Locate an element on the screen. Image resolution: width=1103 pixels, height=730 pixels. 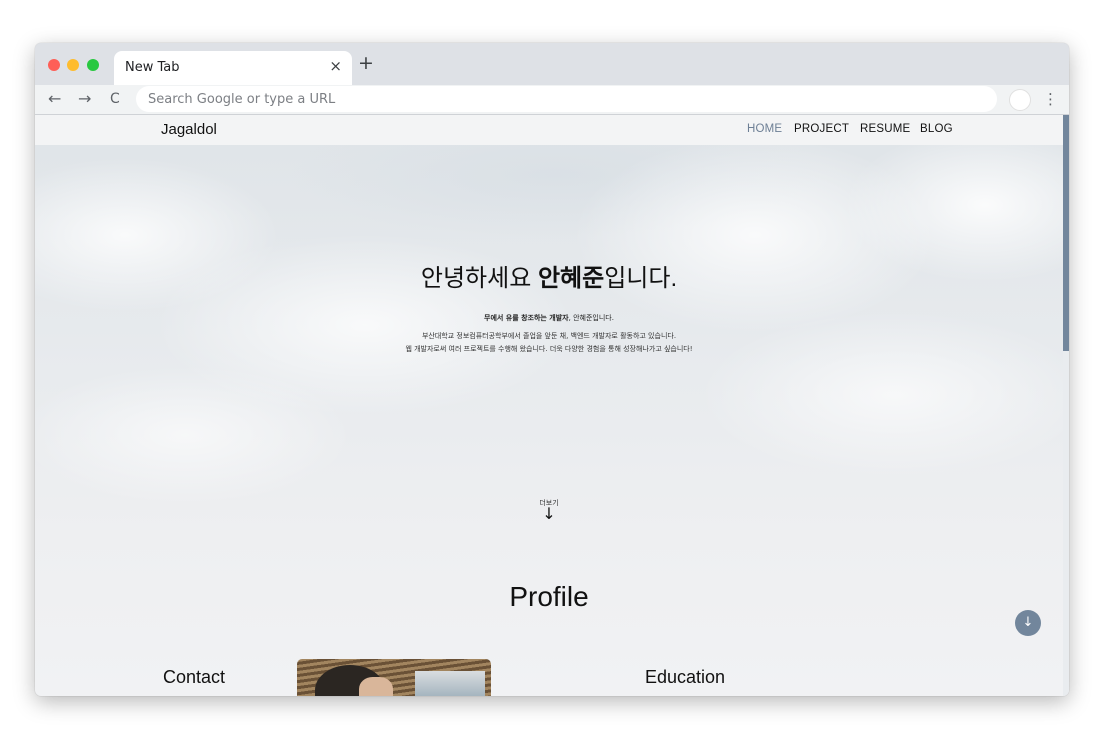
address-input is located at coordinates (552, 99).